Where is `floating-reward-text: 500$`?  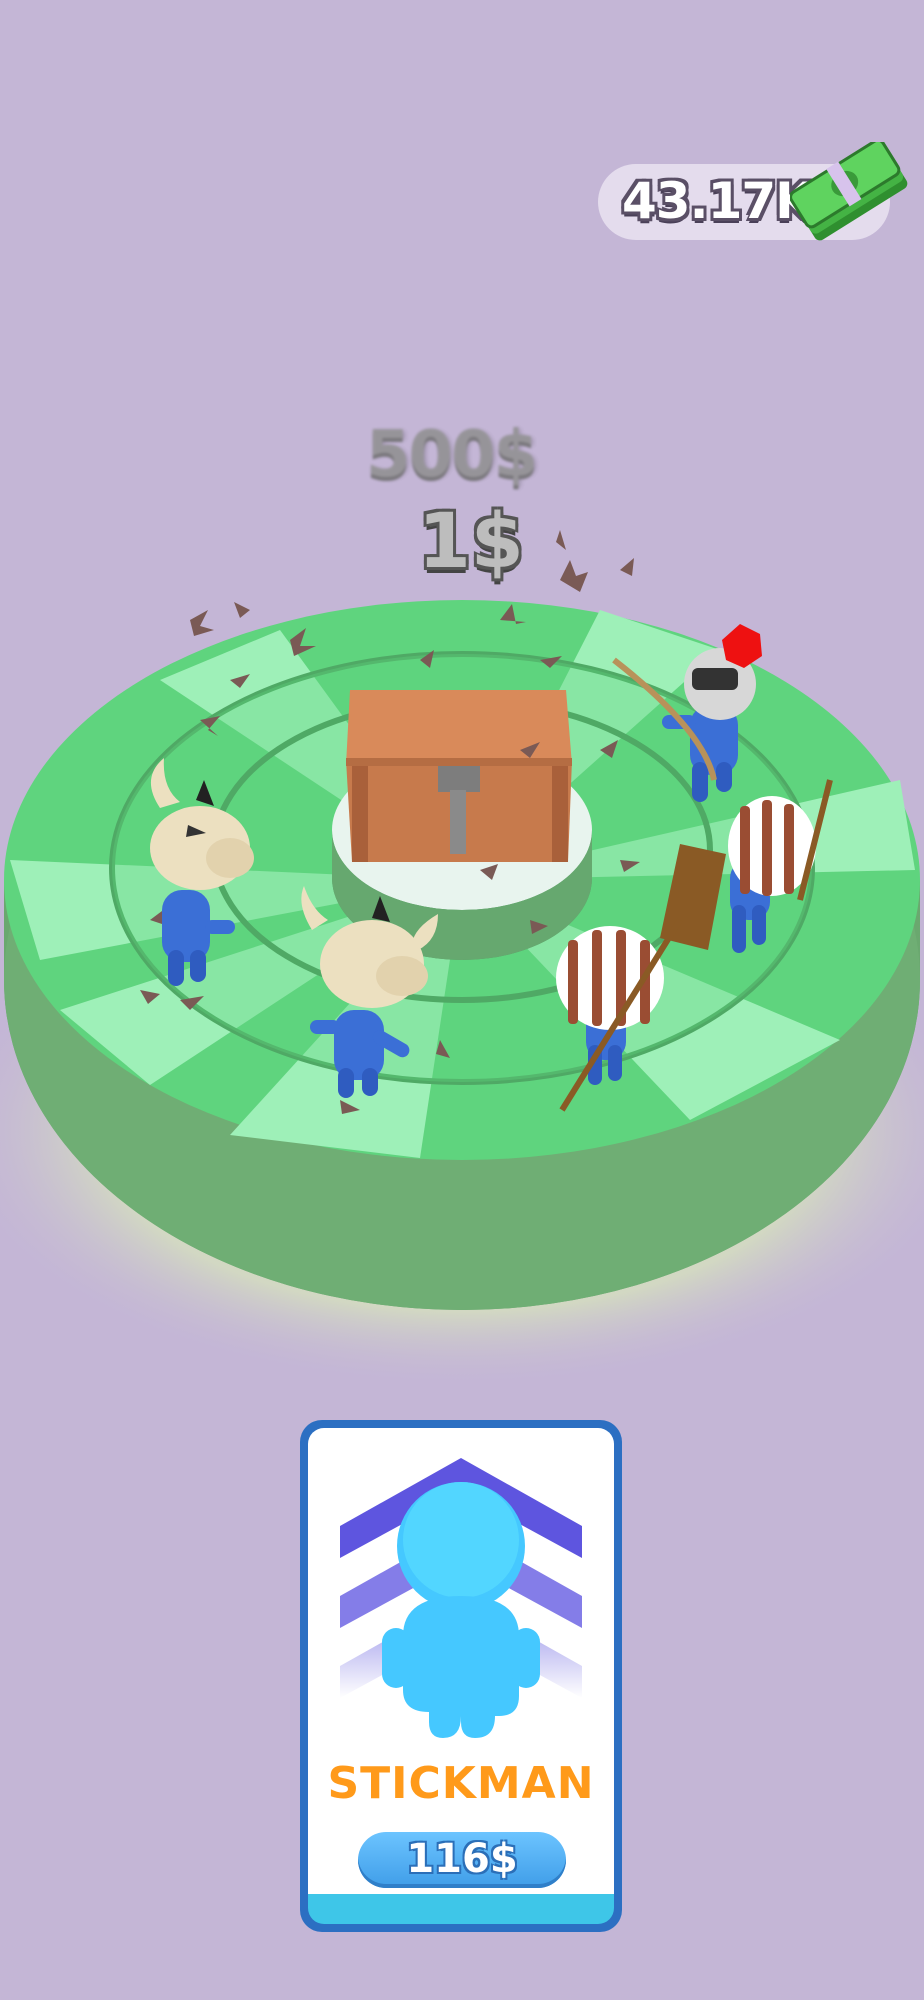
floating-reward-text: 500$ is located at coordinates (452, 455).